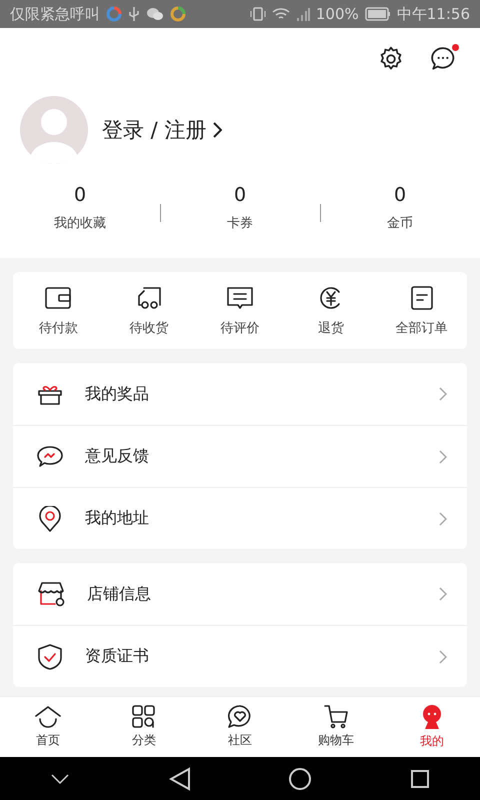 This screenshot has width=480, height=800. Describe the element at coordinates (240, 456) in the screenshot. I see `menu-item: 意见反馈` at that location.